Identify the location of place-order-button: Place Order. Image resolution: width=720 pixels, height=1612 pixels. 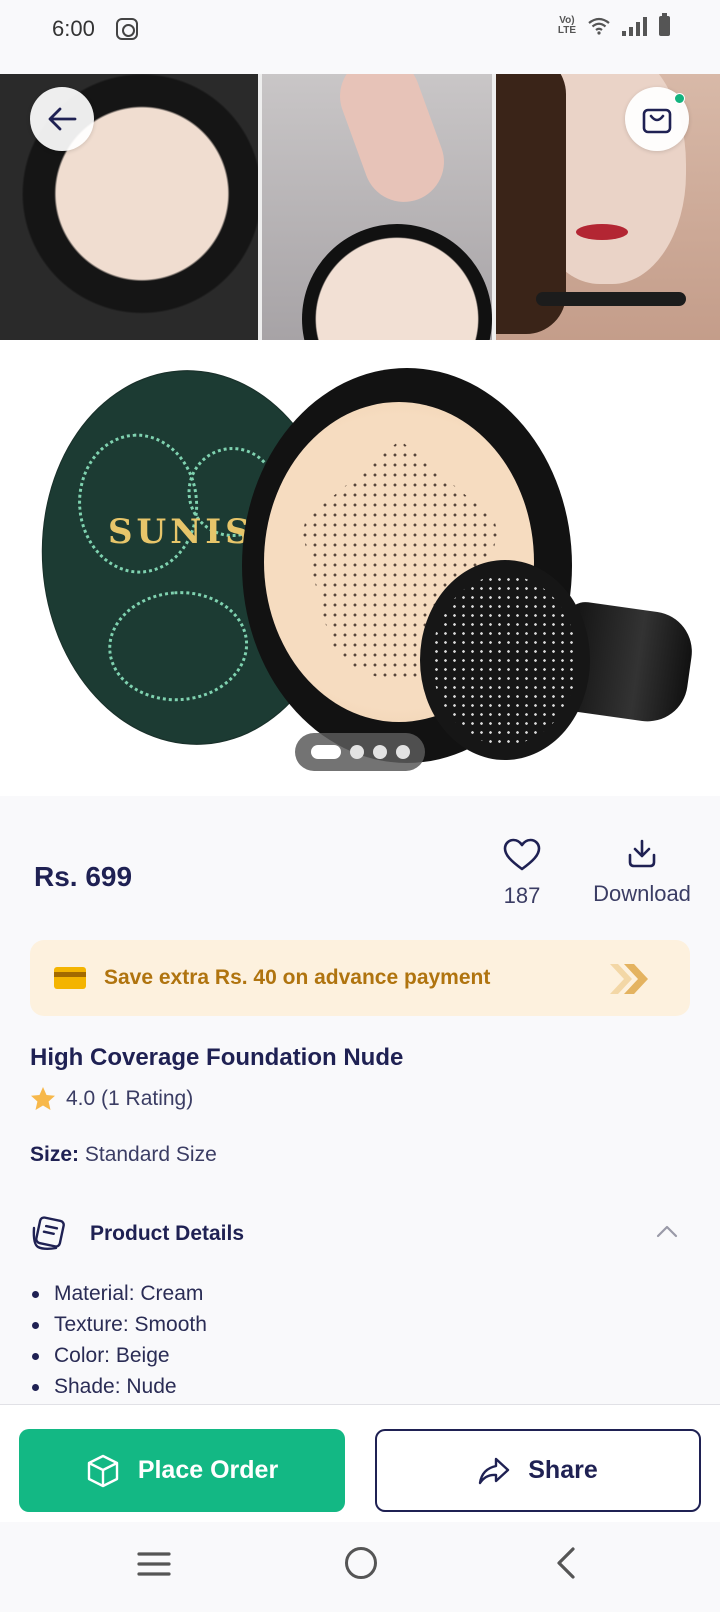
(182, 1470).